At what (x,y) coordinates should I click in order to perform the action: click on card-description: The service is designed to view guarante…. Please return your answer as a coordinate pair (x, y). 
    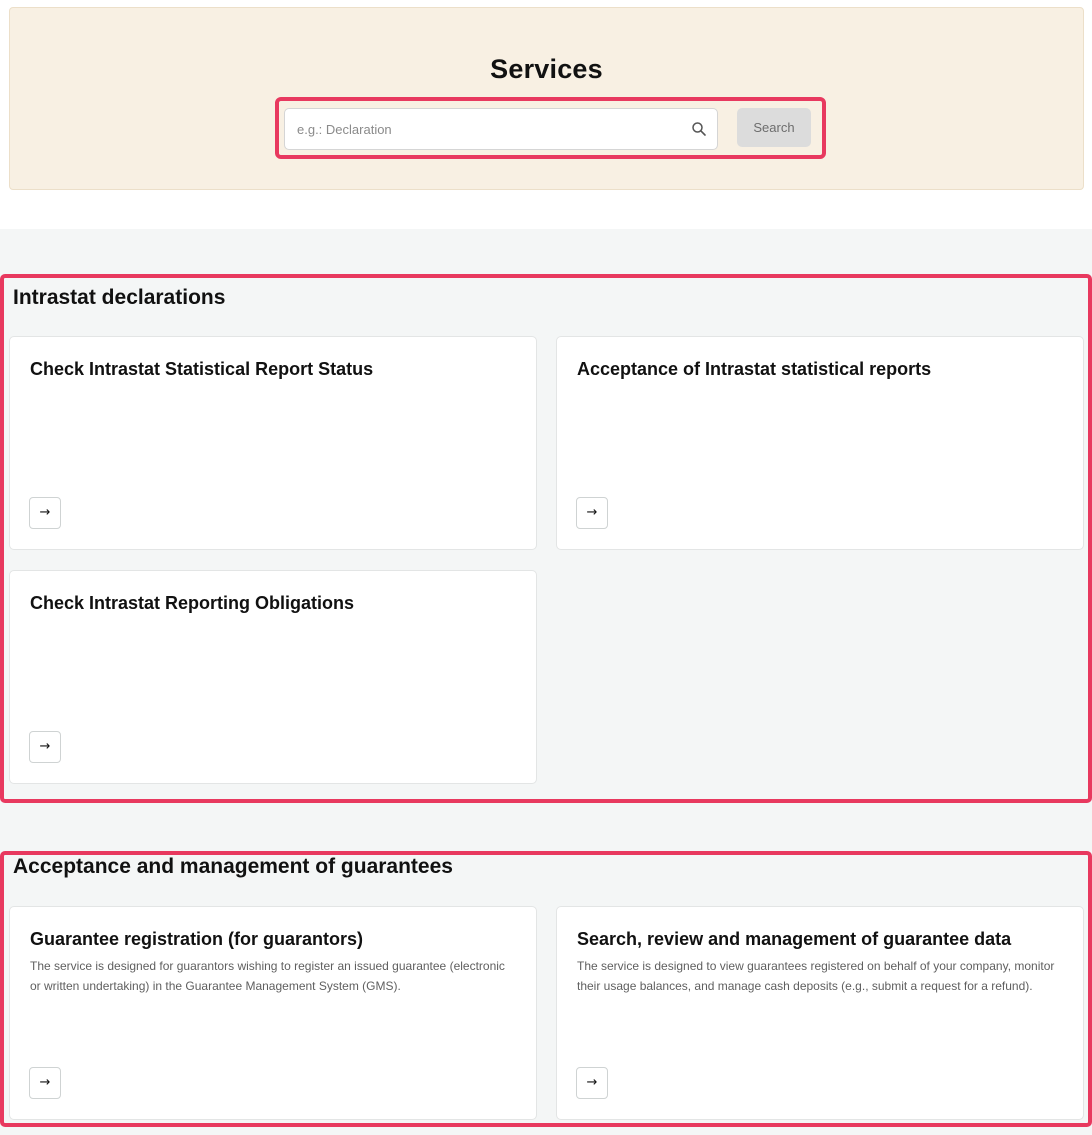
    Looking at the image, I should click on (816, 976).